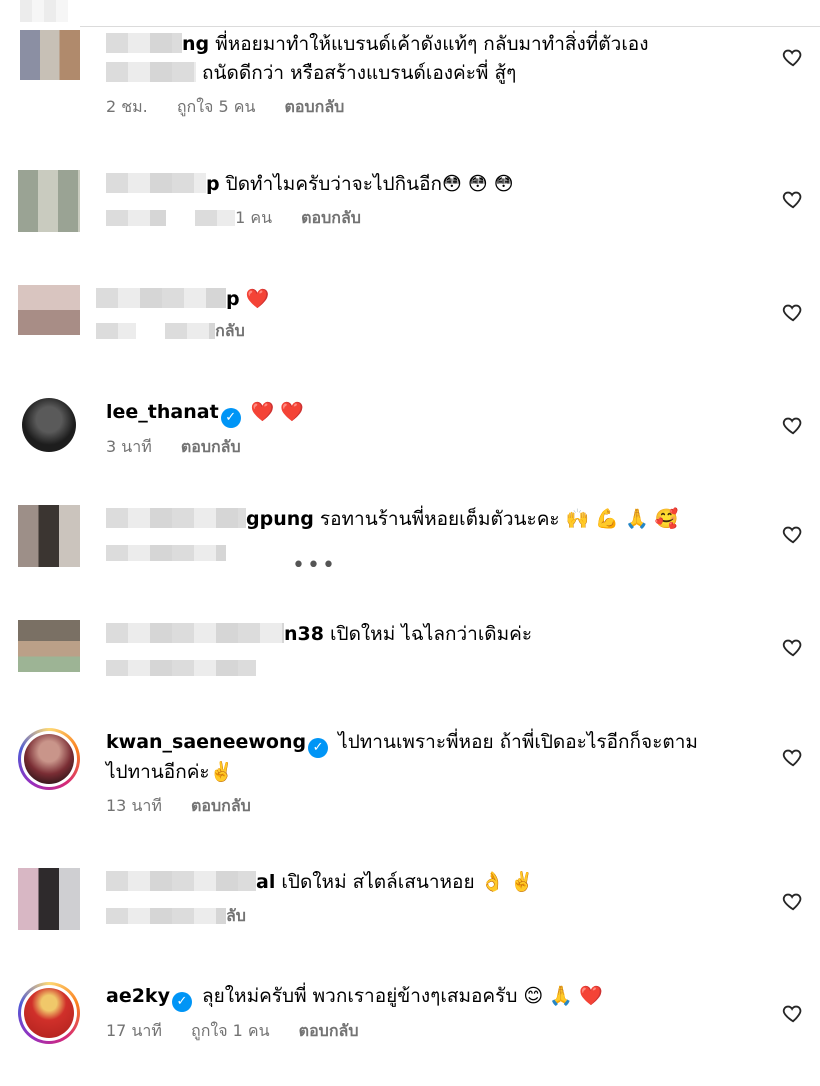 Image resolution: width=820 pixels, height=1086 pixels. I want to click on comment-meta: 13 นาที ตอบกลับ, so click(423, 806).